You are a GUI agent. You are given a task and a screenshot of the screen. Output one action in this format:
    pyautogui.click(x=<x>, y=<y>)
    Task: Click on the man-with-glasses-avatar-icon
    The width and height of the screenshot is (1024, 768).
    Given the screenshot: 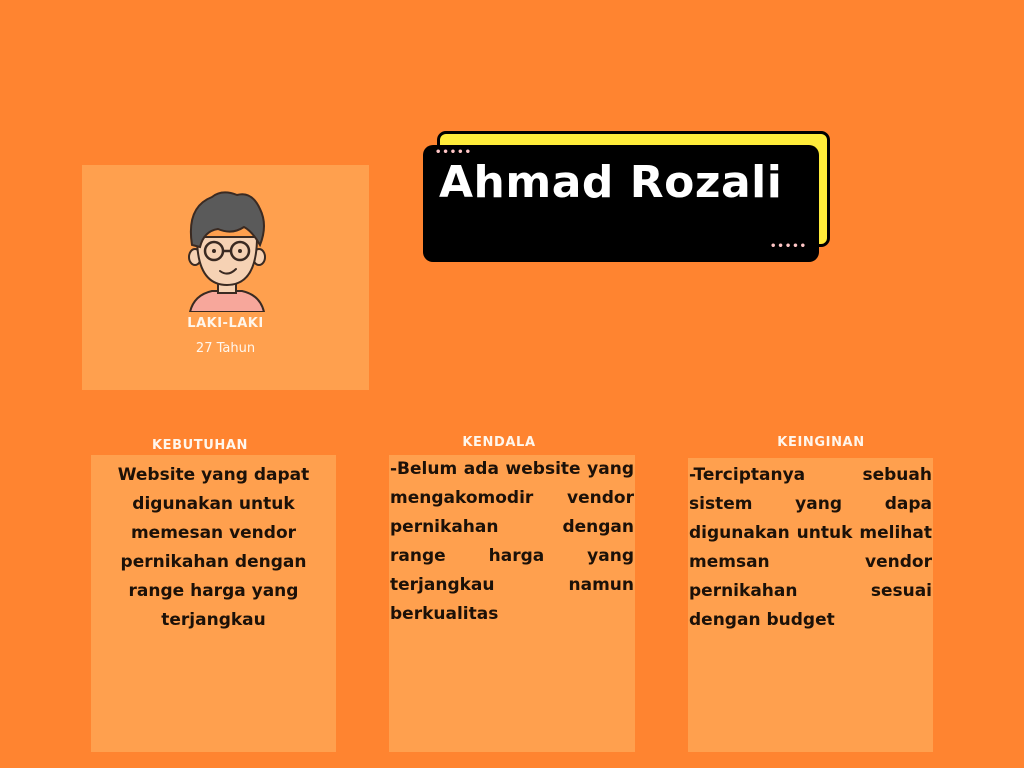 What is the action you would take?
    pyautogui.click(x=227, y=251)
    